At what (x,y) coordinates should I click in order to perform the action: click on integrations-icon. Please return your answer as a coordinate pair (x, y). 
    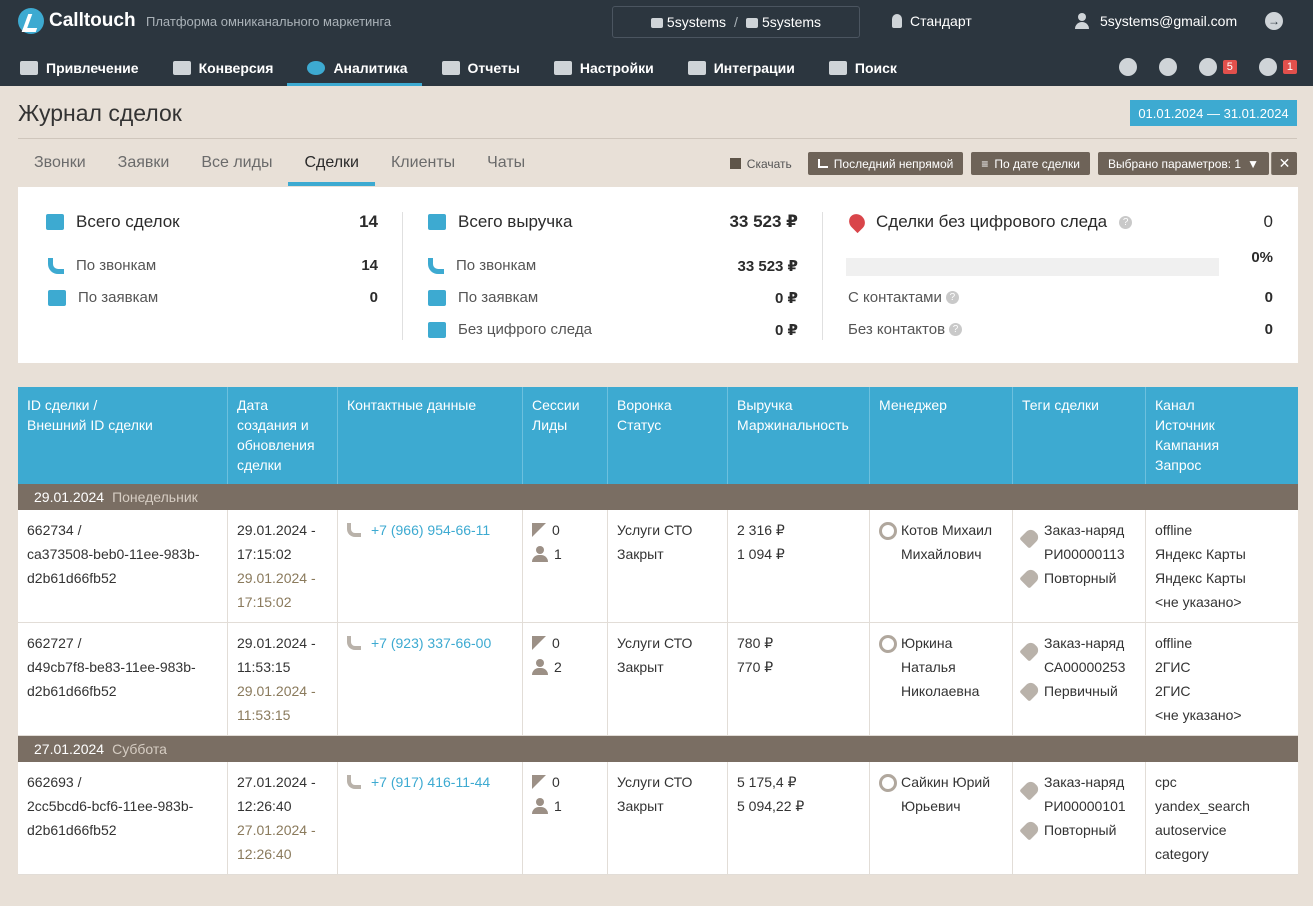
    Looking at the image, I should click on (696, 68).